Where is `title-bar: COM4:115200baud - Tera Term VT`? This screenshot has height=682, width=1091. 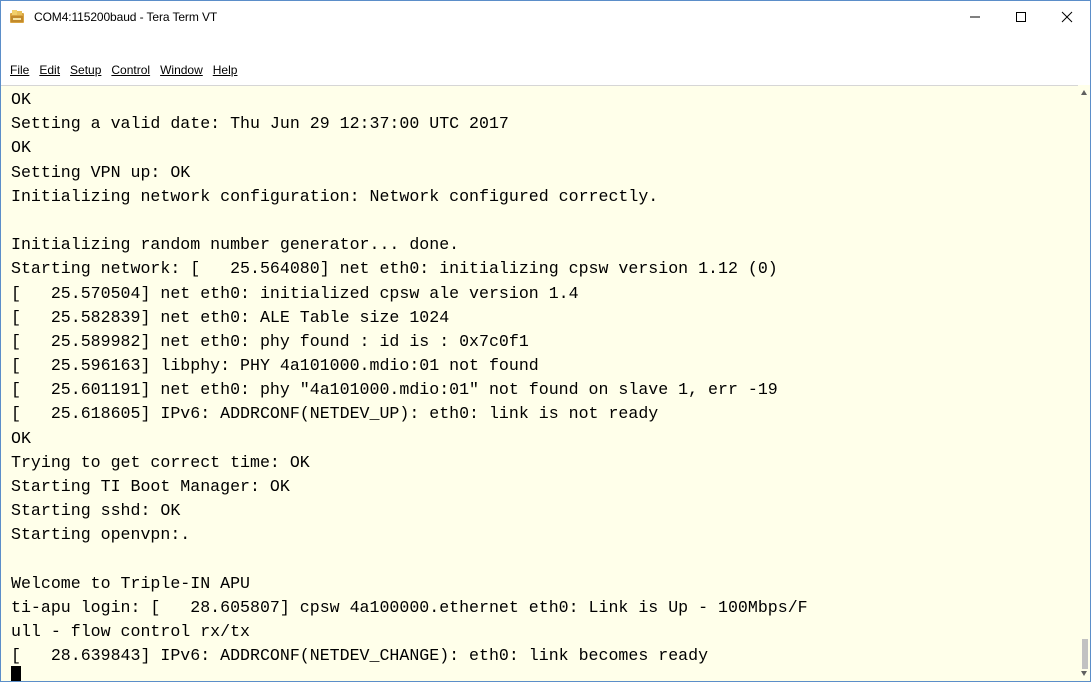 title-bar: COM4:115200baud - Tera Term VT is located at coordinates (545, 17).